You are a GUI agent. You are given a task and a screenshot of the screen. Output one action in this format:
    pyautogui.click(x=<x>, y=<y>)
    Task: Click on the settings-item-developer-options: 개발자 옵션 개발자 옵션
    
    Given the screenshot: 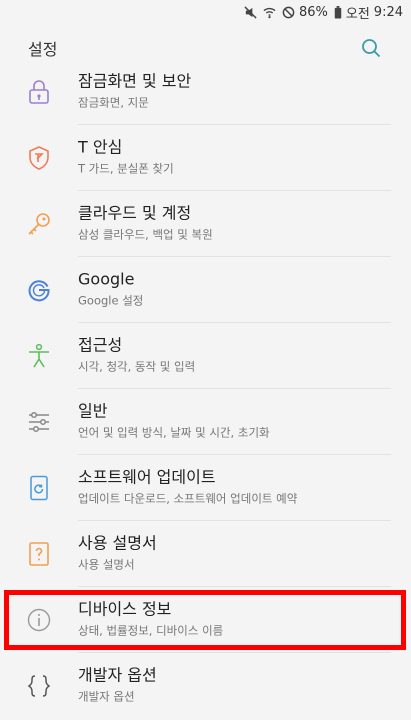 What is the action you would take?
    pyautogui.click(x=205, y=686)
    